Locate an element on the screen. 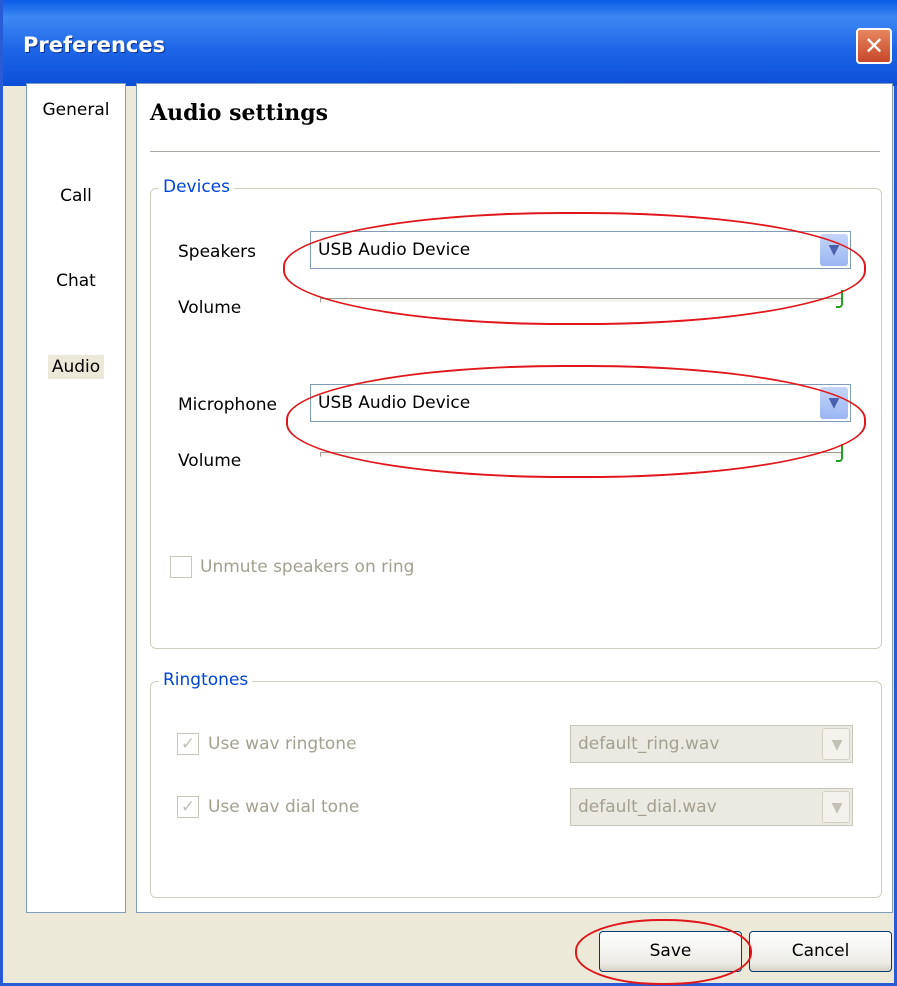 The height and width of the screenshot is (986, 897). cancel-button-label: Cancel is located at coordinates (820, 951).